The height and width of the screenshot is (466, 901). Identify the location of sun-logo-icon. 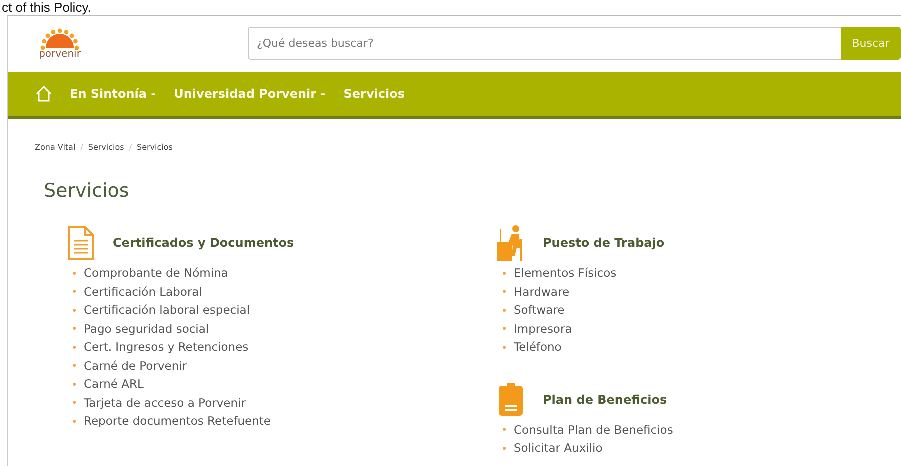
(60, 39).